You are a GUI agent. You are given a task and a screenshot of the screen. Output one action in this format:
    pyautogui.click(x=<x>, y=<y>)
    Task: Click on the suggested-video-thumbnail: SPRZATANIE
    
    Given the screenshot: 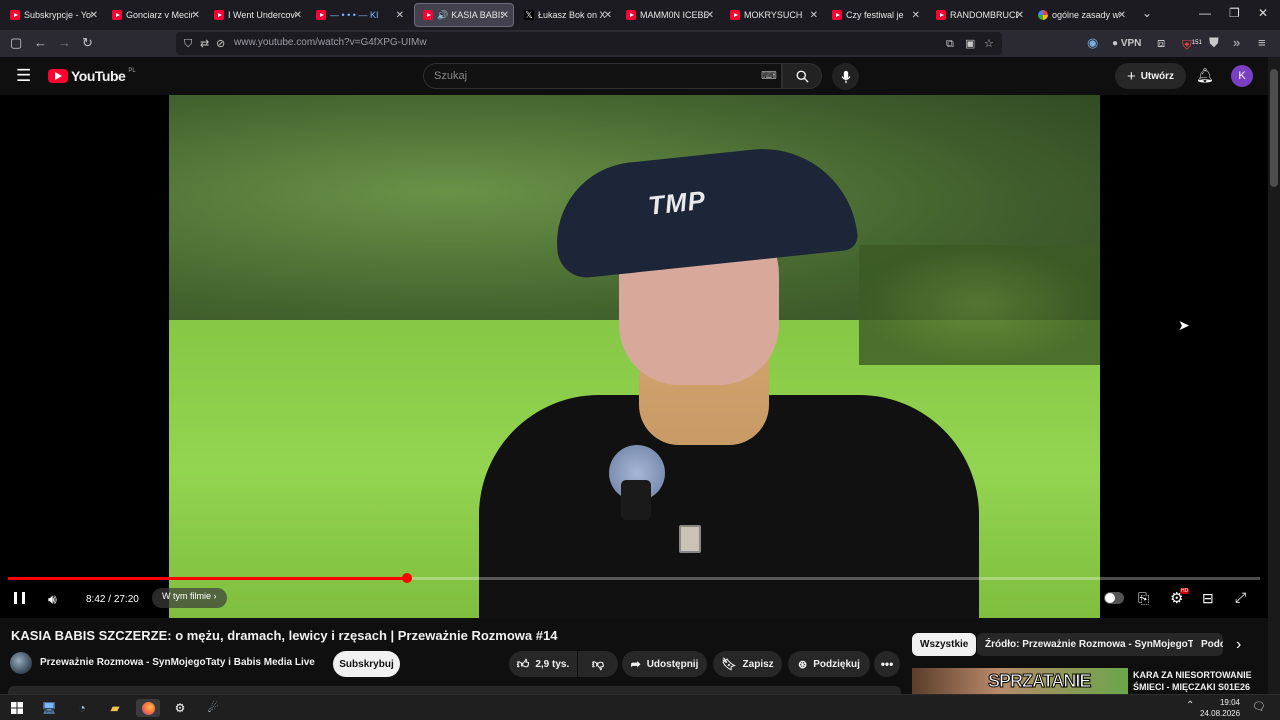 What is the action you would take?
    pyautogui.click(x=1020, y=681)
    